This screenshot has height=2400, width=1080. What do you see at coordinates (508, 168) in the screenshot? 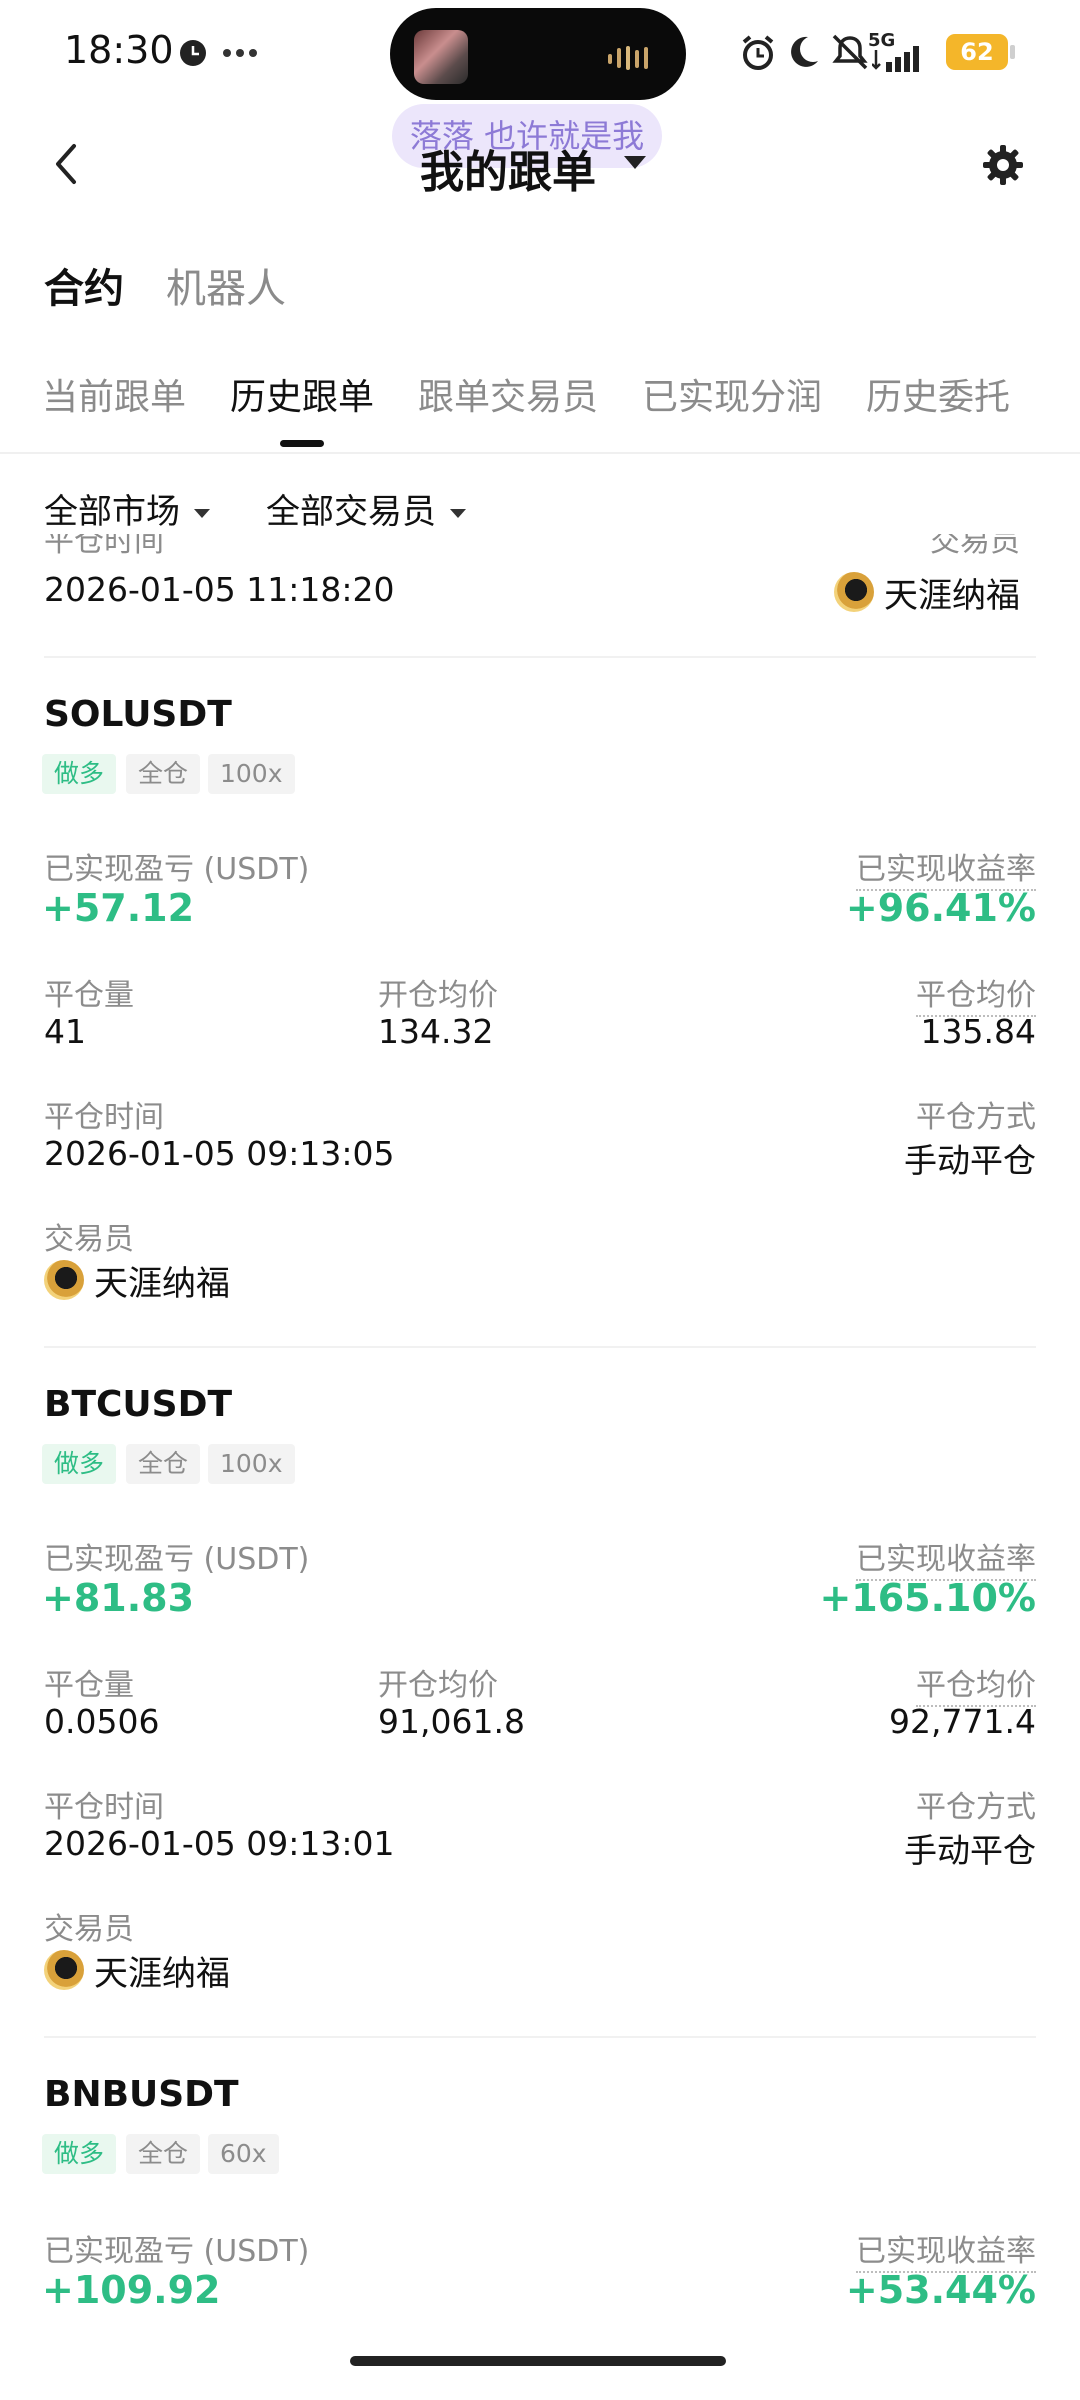
I see `page-title: 我的跟单` at bounding box center [508, 168].